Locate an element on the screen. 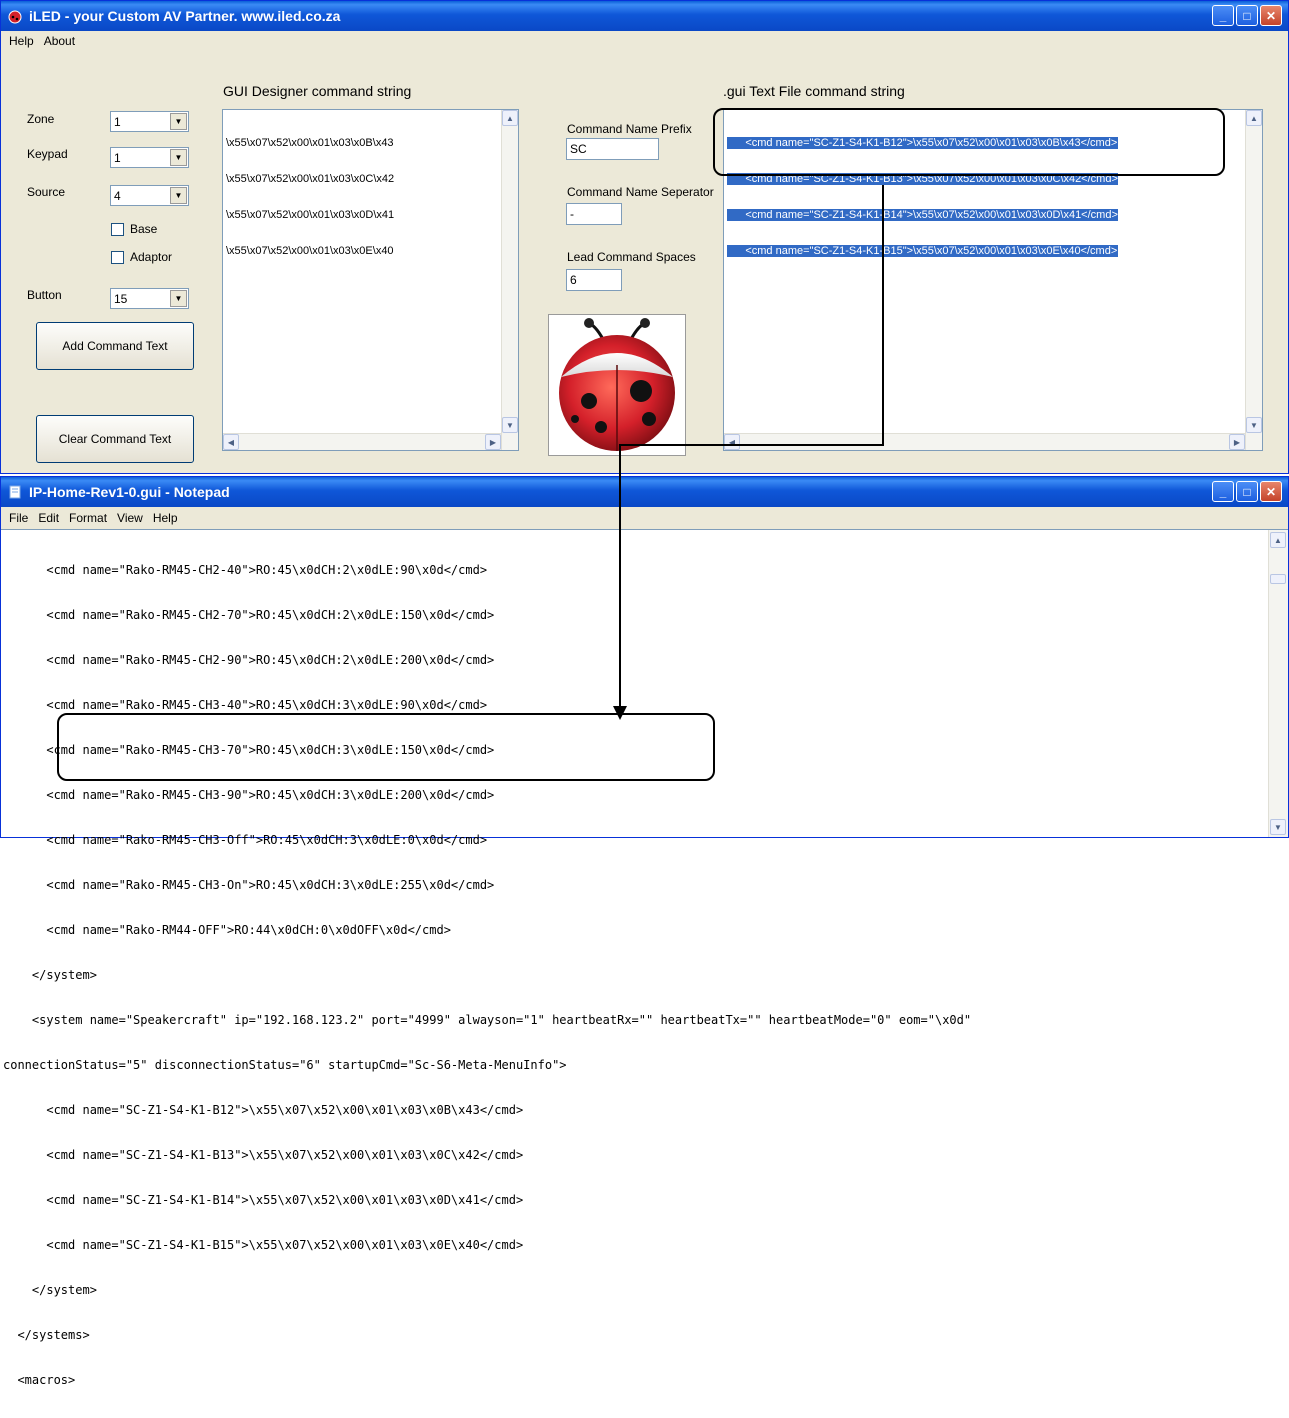  inserted-lines-highlight is located at coordinates (386, 747).